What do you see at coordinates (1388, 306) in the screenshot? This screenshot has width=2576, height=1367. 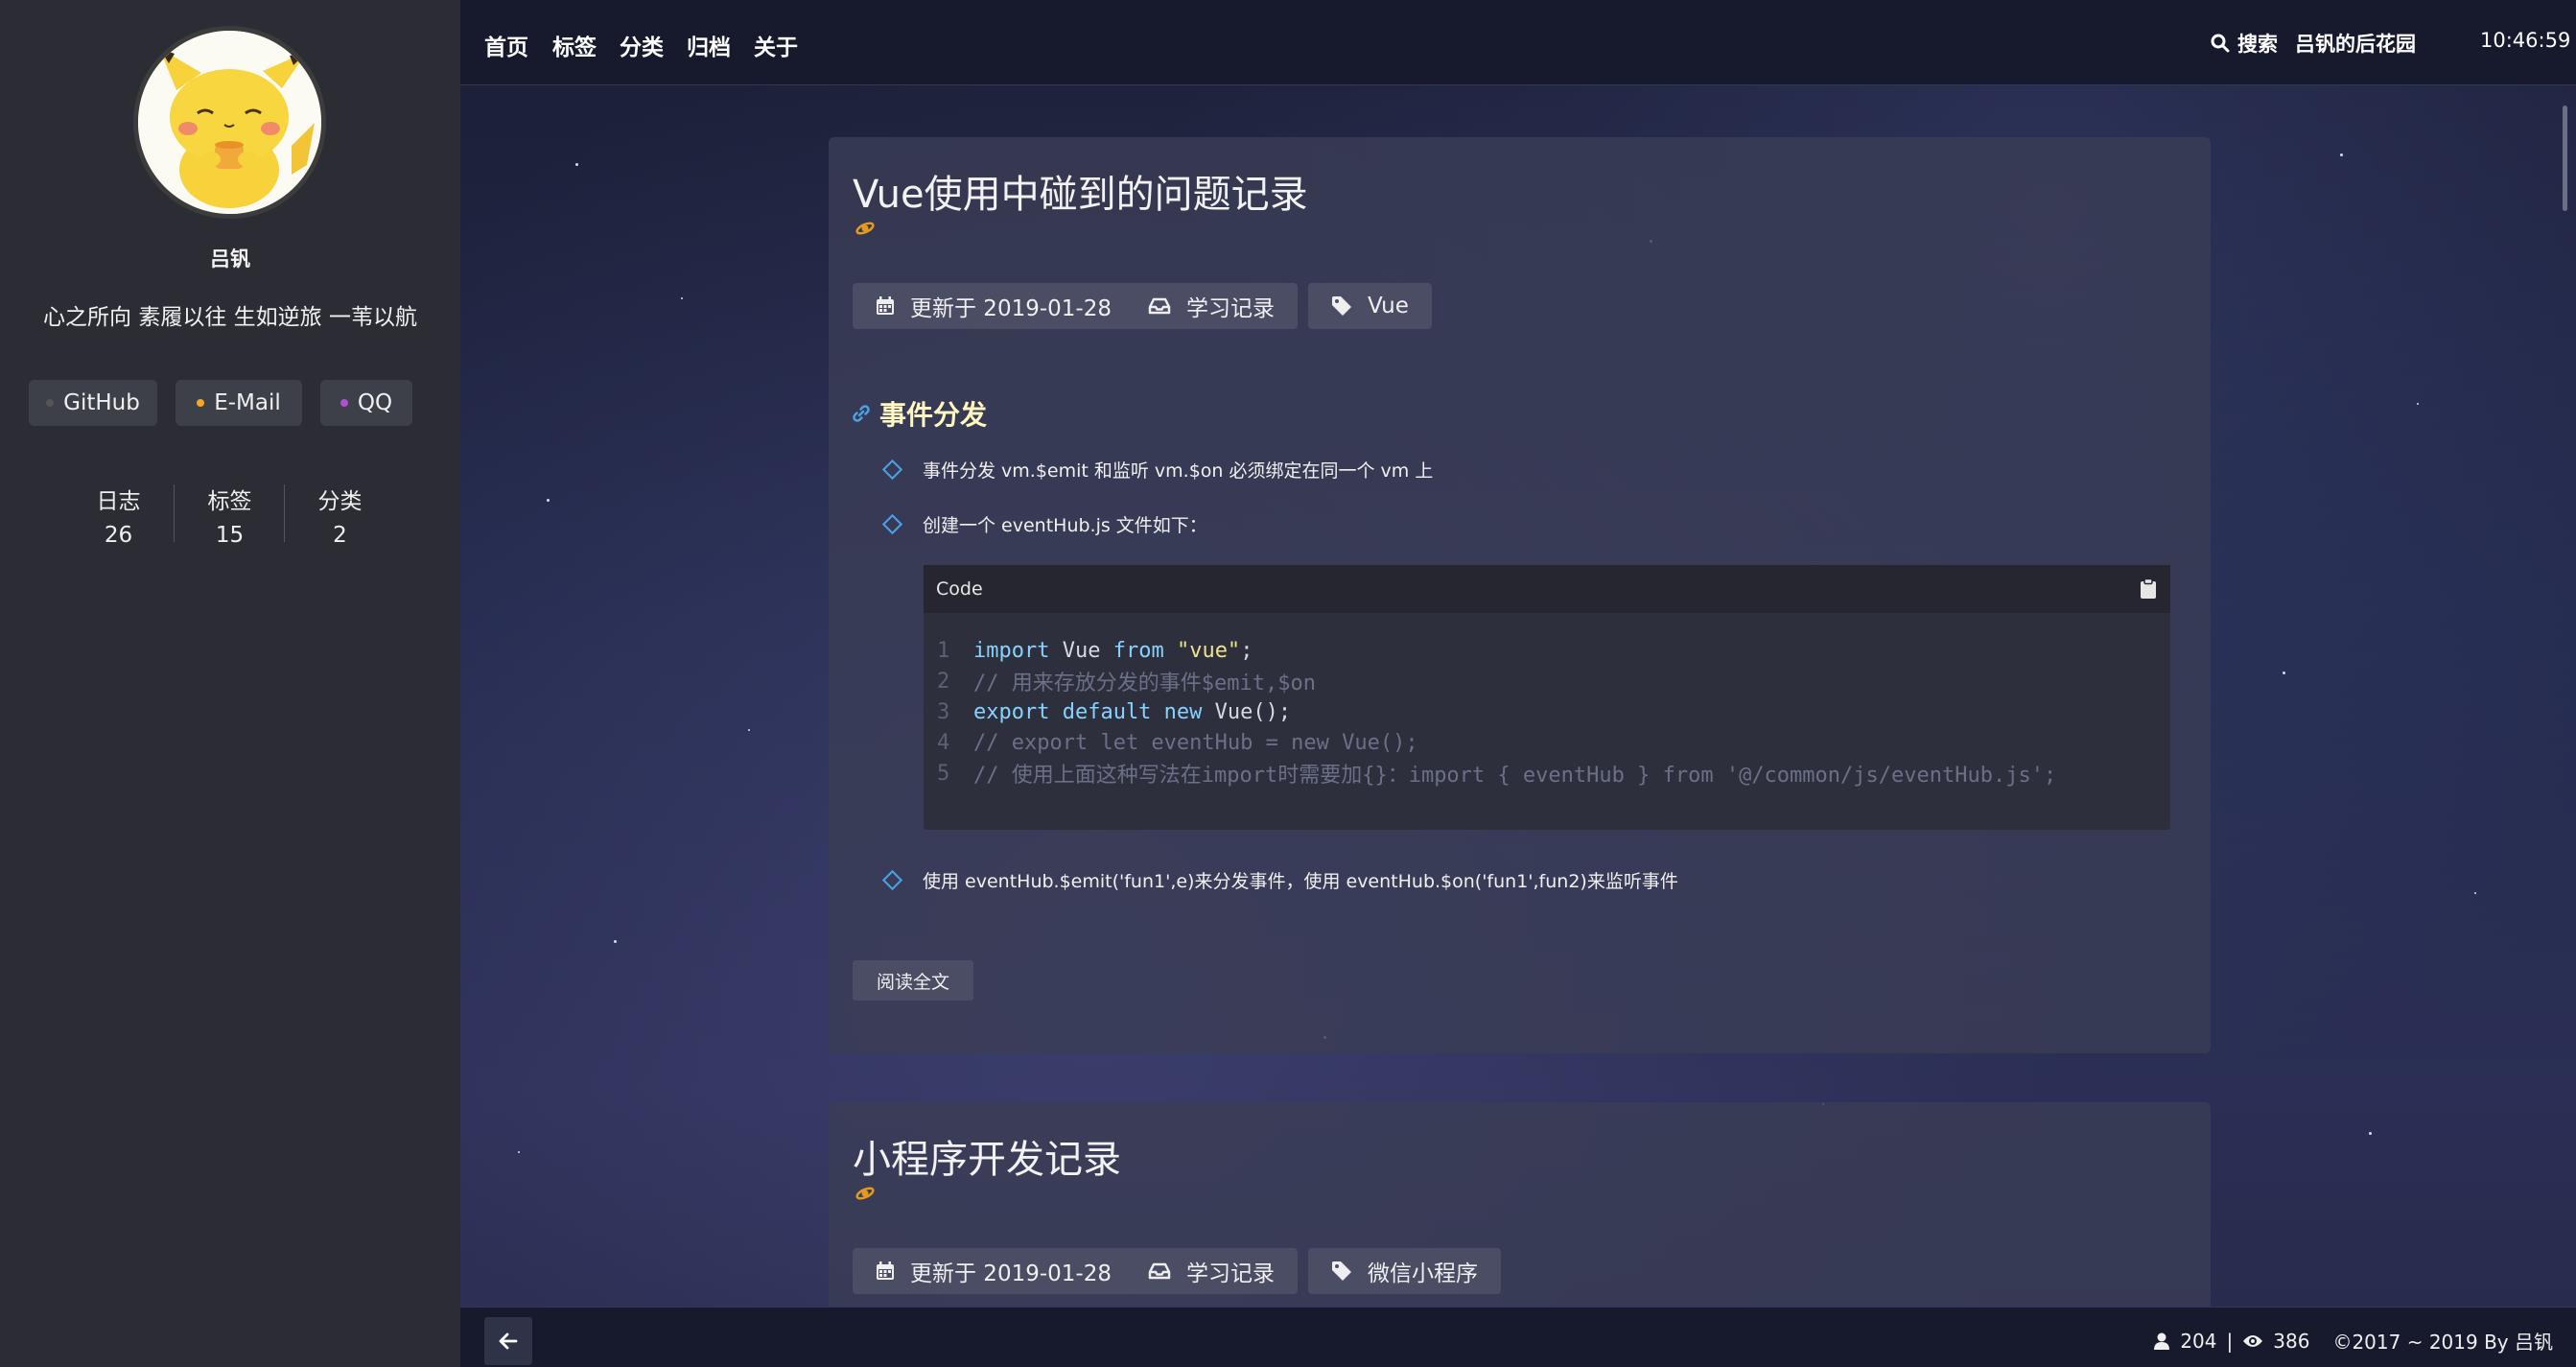 I see `post-tag-label: Vue` at bounding box center [1388, 306].